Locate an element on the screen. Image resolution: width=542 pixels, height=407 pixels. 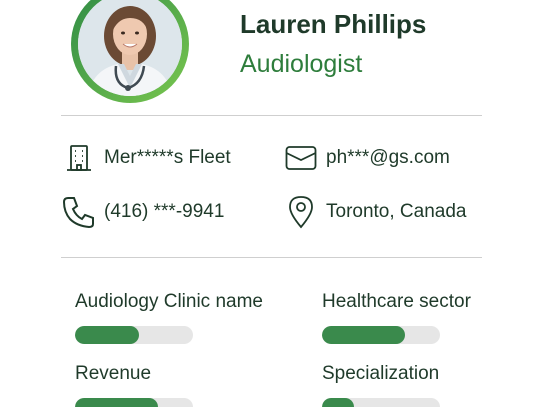
metric-label: Specialization is located at coordinates (381, 373).